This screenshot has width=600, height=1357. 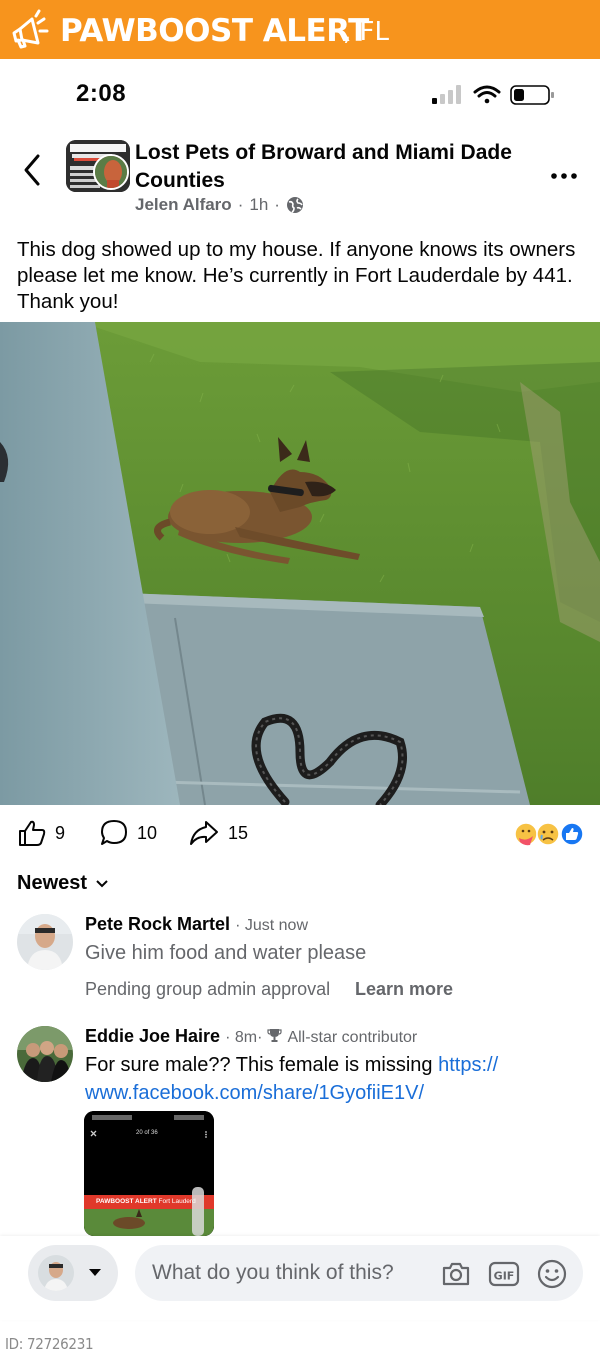 I want to click on comment-icon, so click(x=114, y=832).